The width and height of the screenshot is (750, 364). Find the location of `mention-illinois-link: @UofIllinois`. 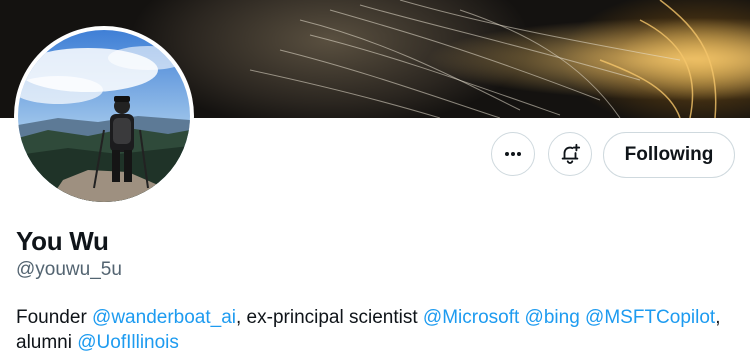

mention-illinois-link: @UofIllinois is located at coordinates (128, 342).